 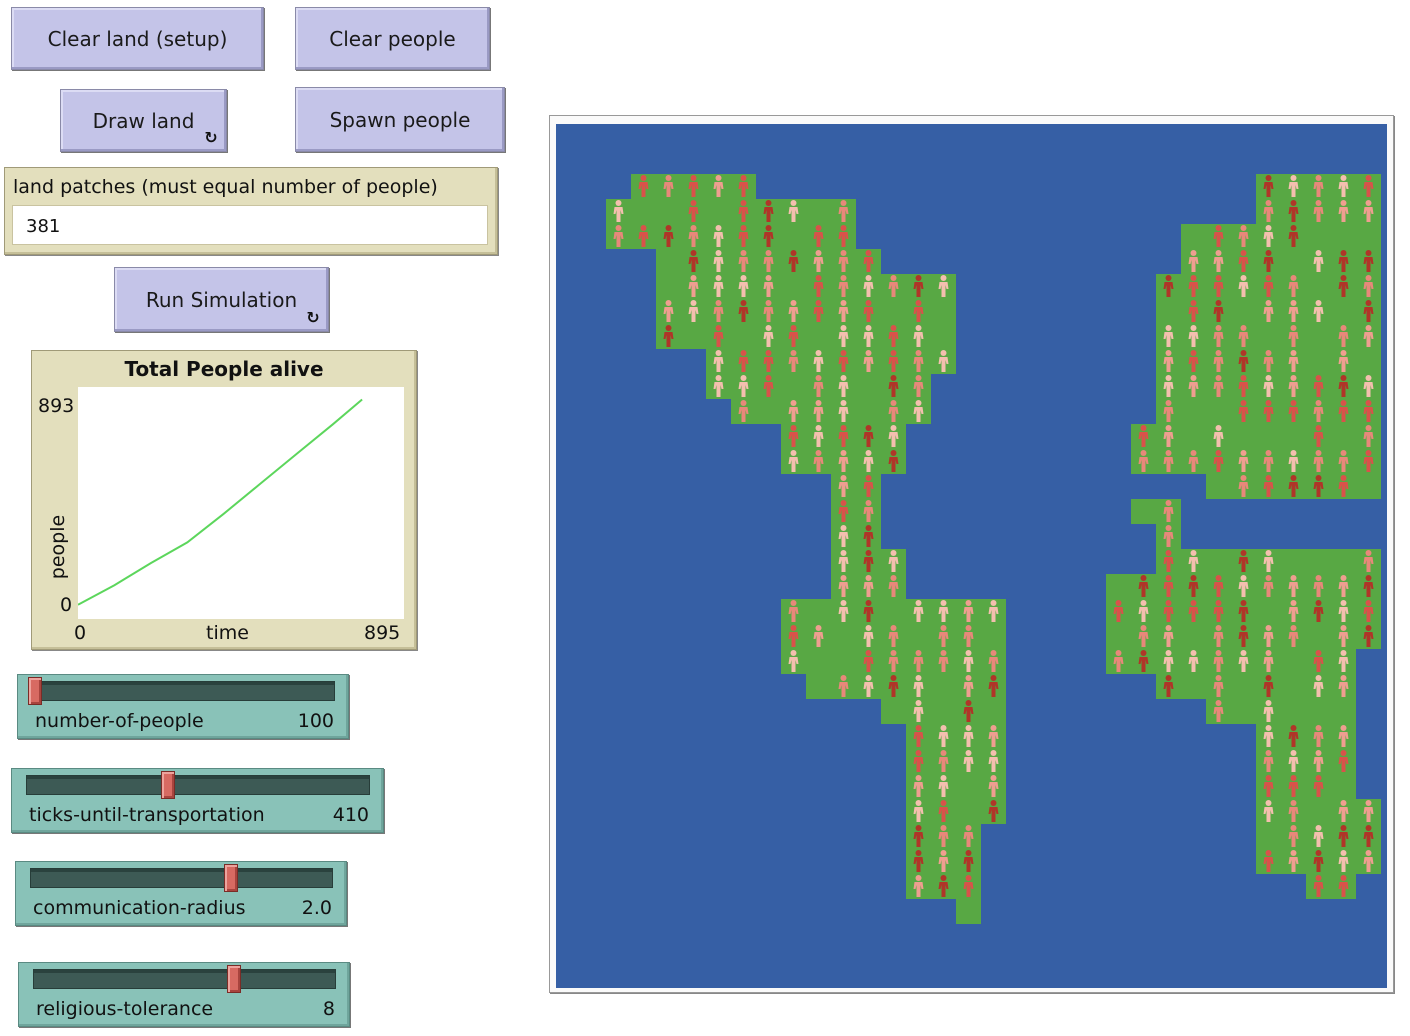 I want to click on slider-label: ticks-until-transportation, so click(x=147, y=815).